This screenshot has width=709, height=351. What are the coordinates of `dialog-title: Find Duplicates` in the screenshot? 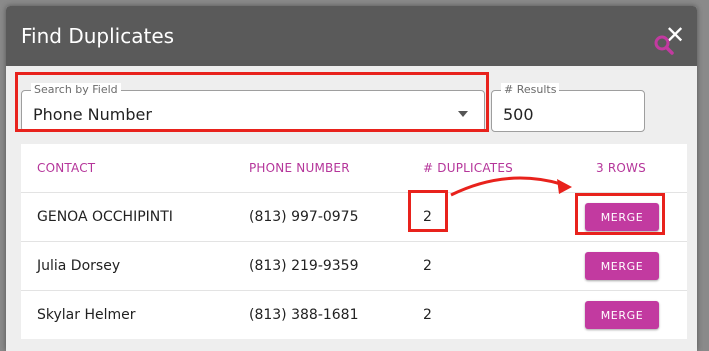 It's located at (98, 36).